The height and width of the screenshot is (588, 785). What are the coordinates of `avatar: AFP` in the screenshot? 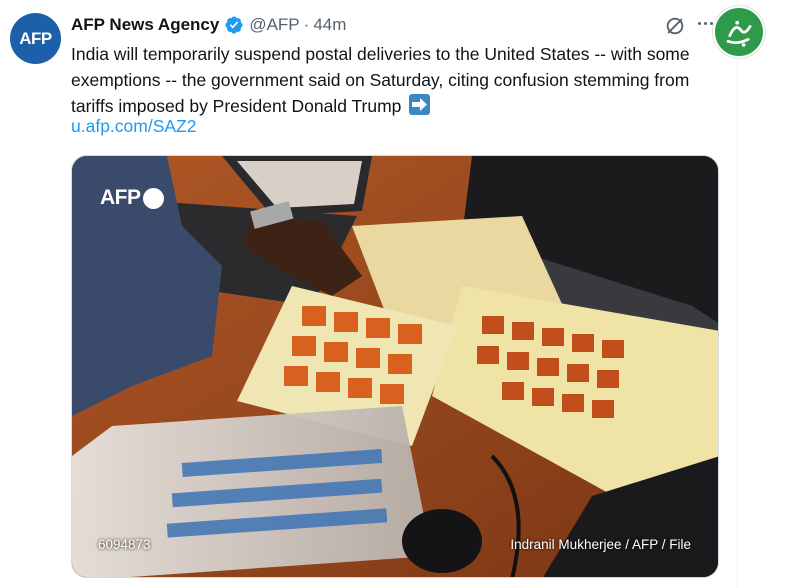 It's located at (35, 38).